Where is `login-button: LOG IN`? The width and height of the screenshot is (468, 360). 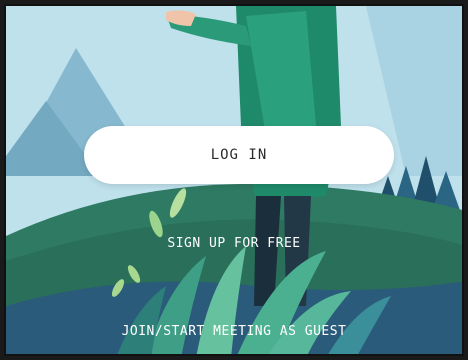 login-button: LOG IN is located at coordinates (239, 155).